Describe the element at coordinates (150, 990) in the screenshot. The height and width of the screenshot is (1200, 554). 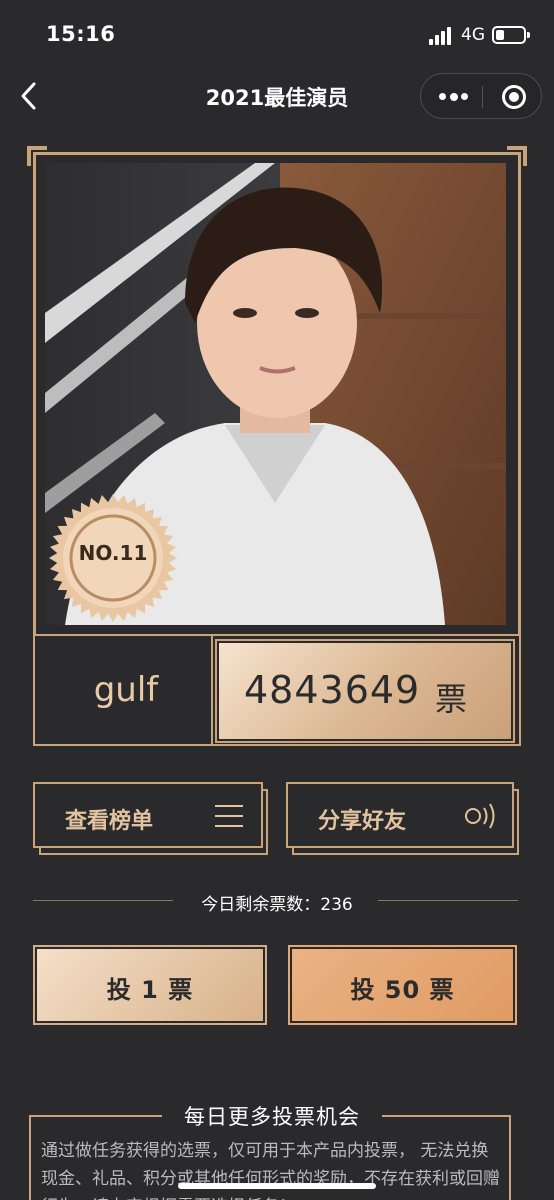
I see `vote-one-label: 投 1 票` at that location.